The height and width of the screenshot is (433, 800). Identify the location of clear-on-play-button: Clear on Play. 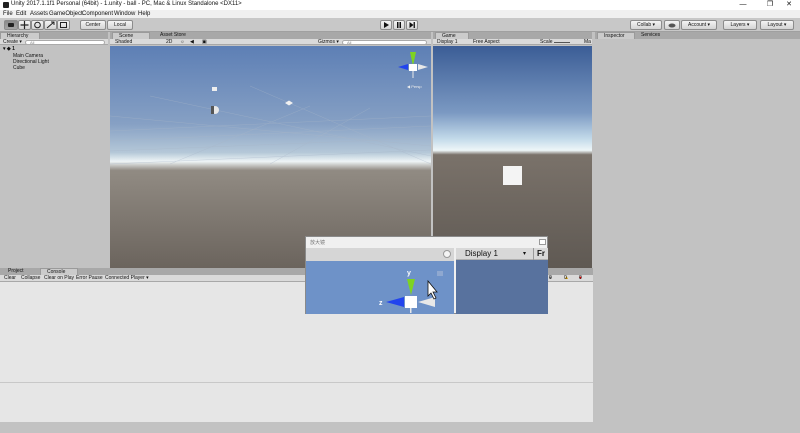
(59, 278).